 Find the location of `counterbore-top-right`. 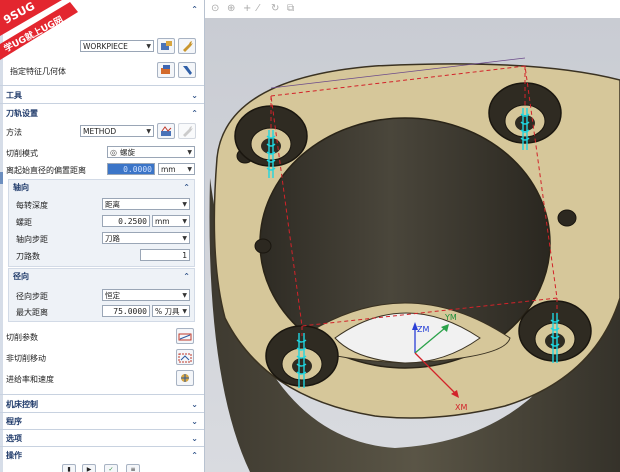

counterbore-top-right is located at coordinates (525, 113).